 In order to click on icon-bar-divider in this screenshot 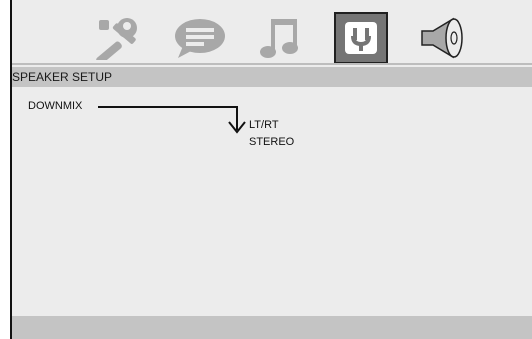, I will do `click(272, 64)`.